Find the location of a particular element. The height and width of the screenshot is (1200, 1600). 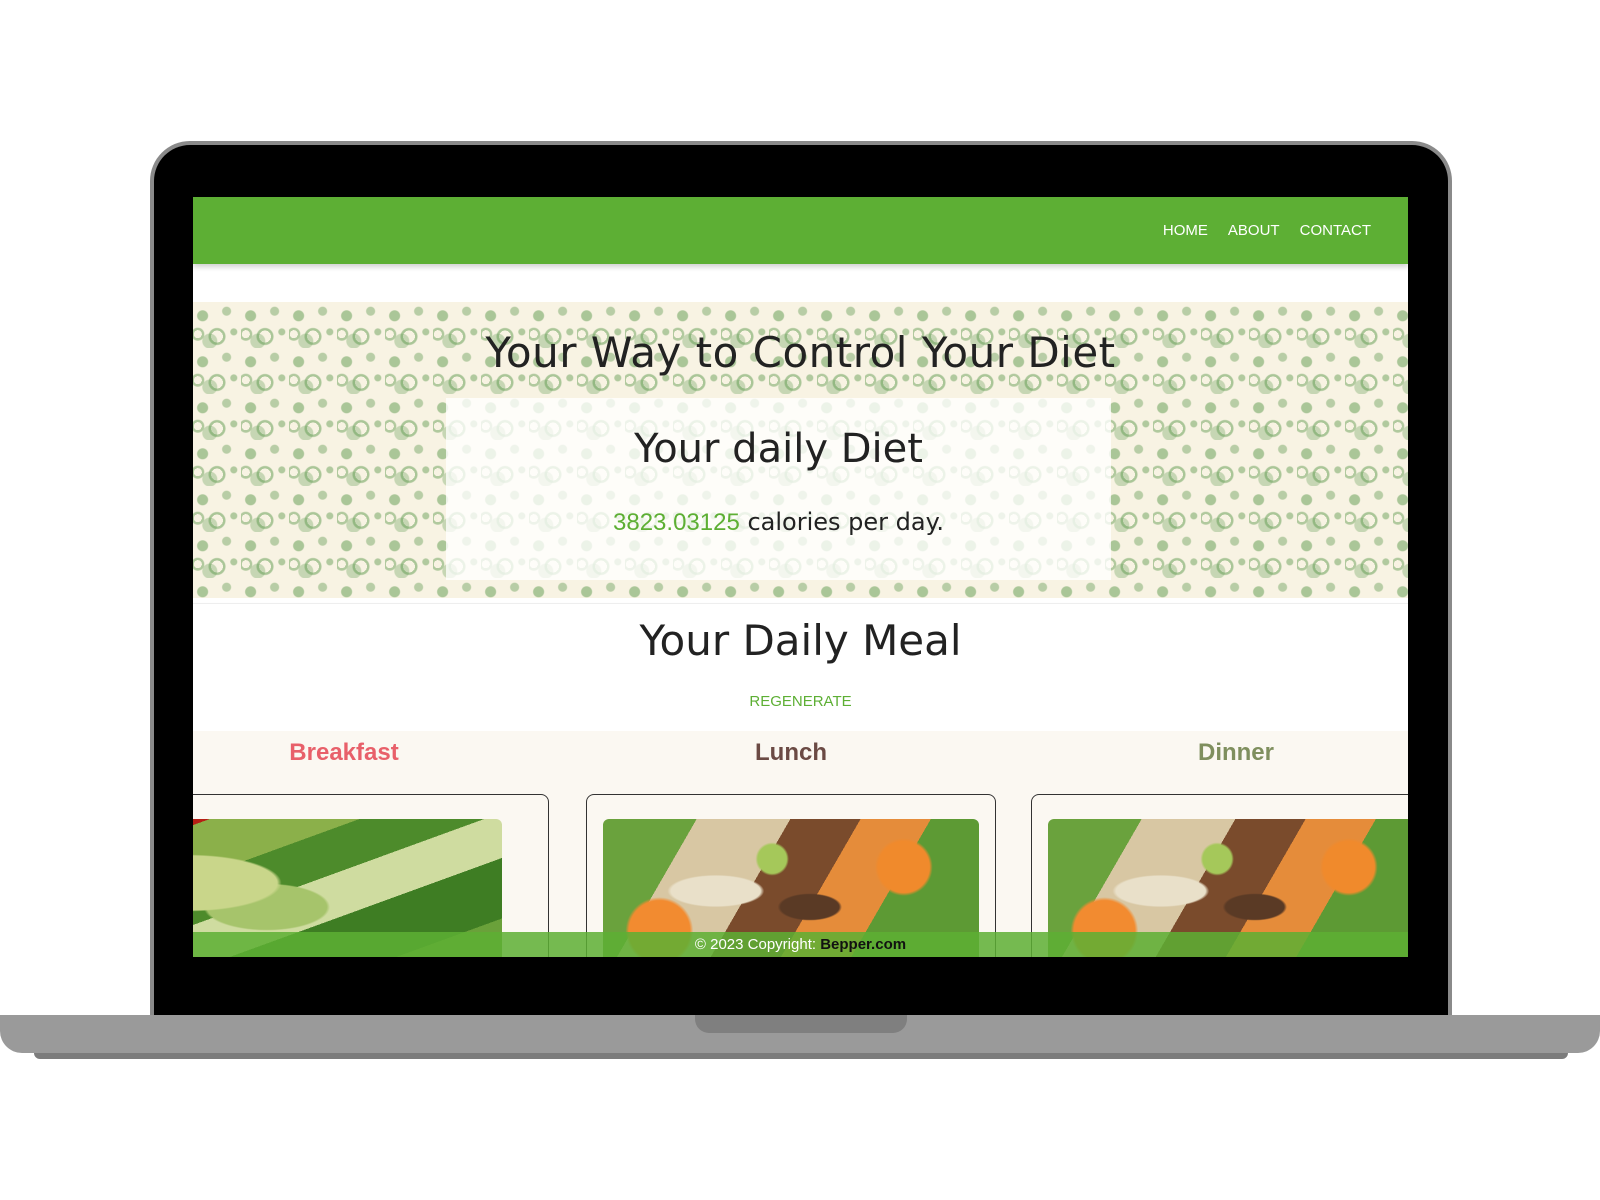

calorie-value: 3823.03125 is located at coordinates (676, 522).